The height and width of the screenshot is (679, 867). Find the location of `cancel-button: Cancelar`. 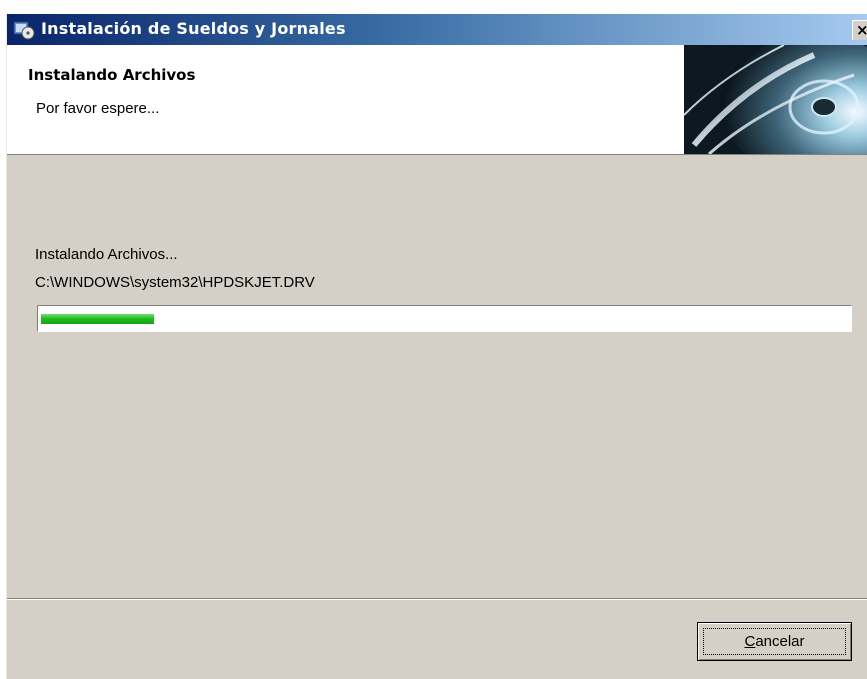

cancel-button: Cancelar is located at coordinates (774, 641).